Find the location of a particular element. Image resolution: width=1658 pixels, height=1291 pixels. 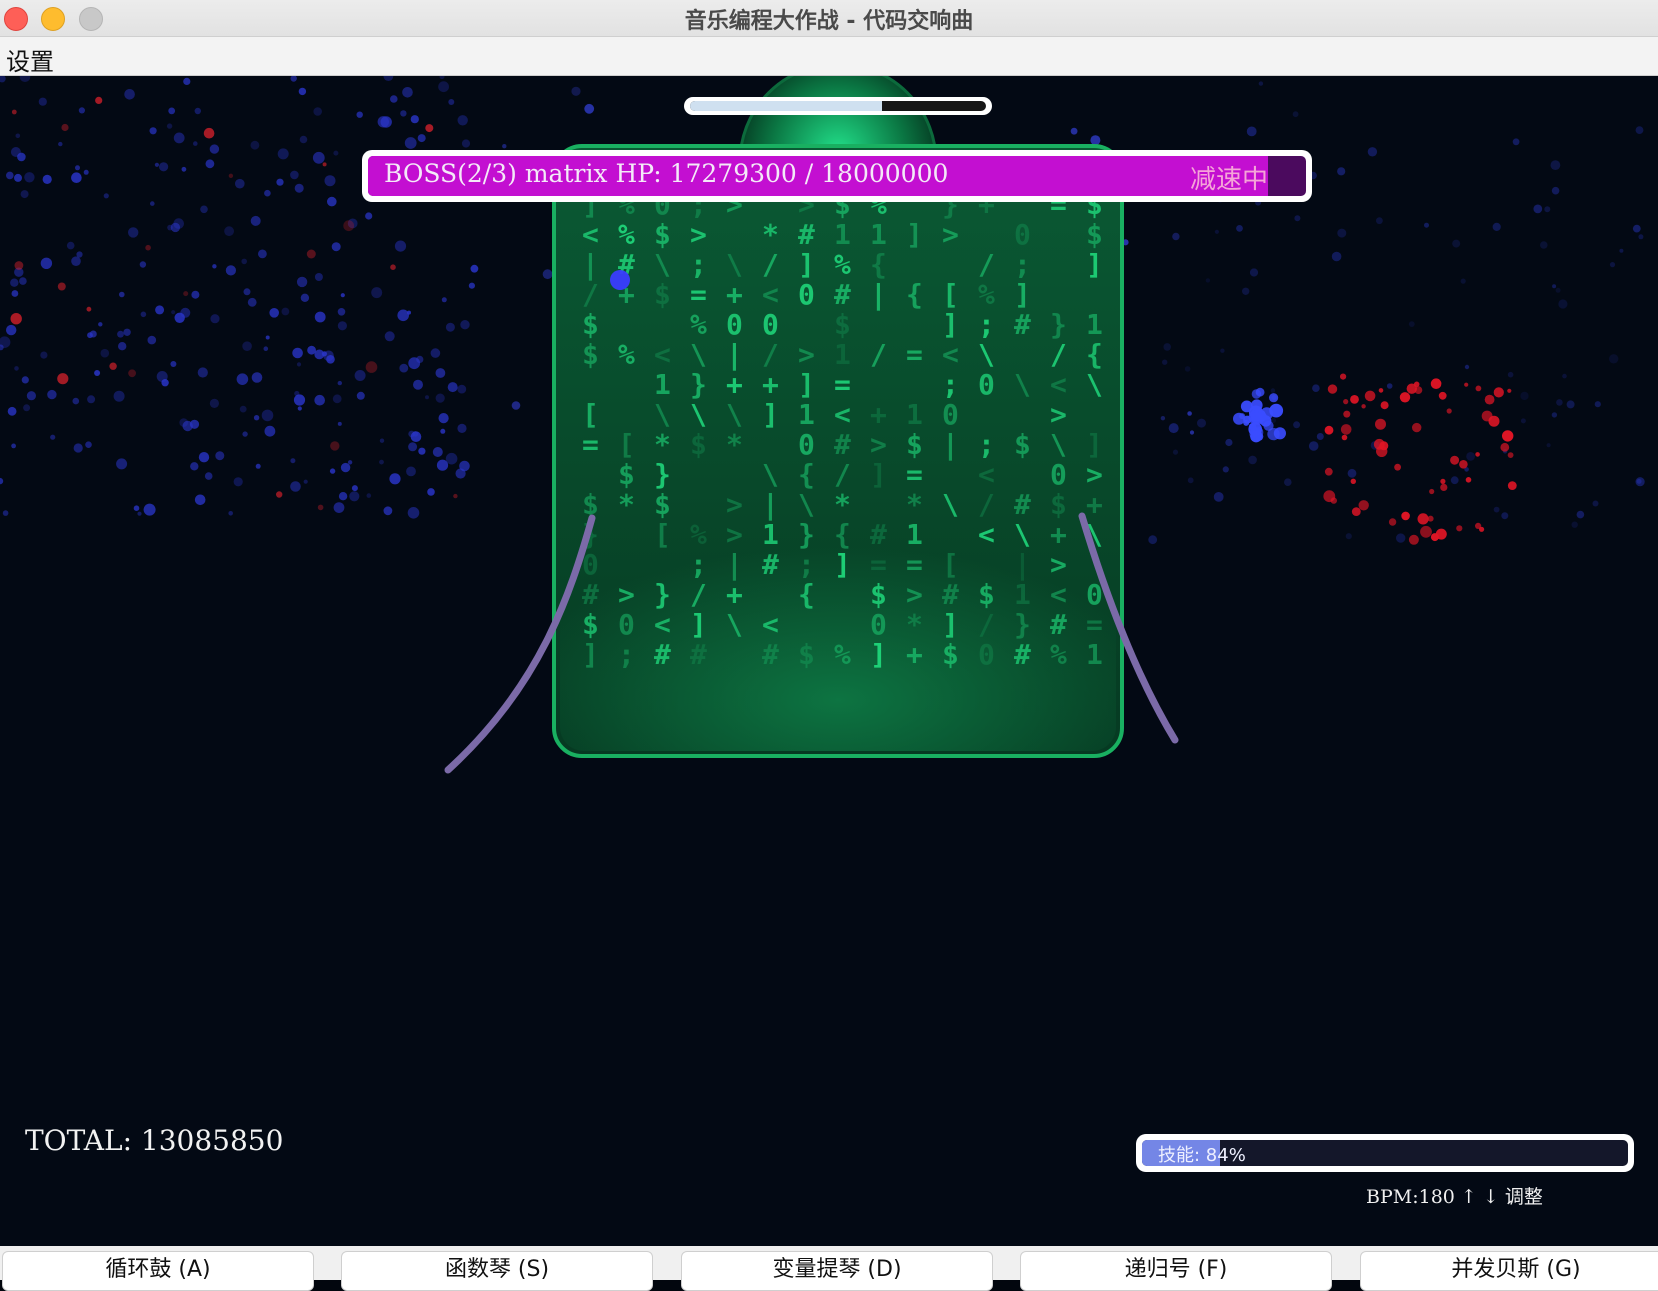

matrix-glyph: } is located at coordinates (806, 534).